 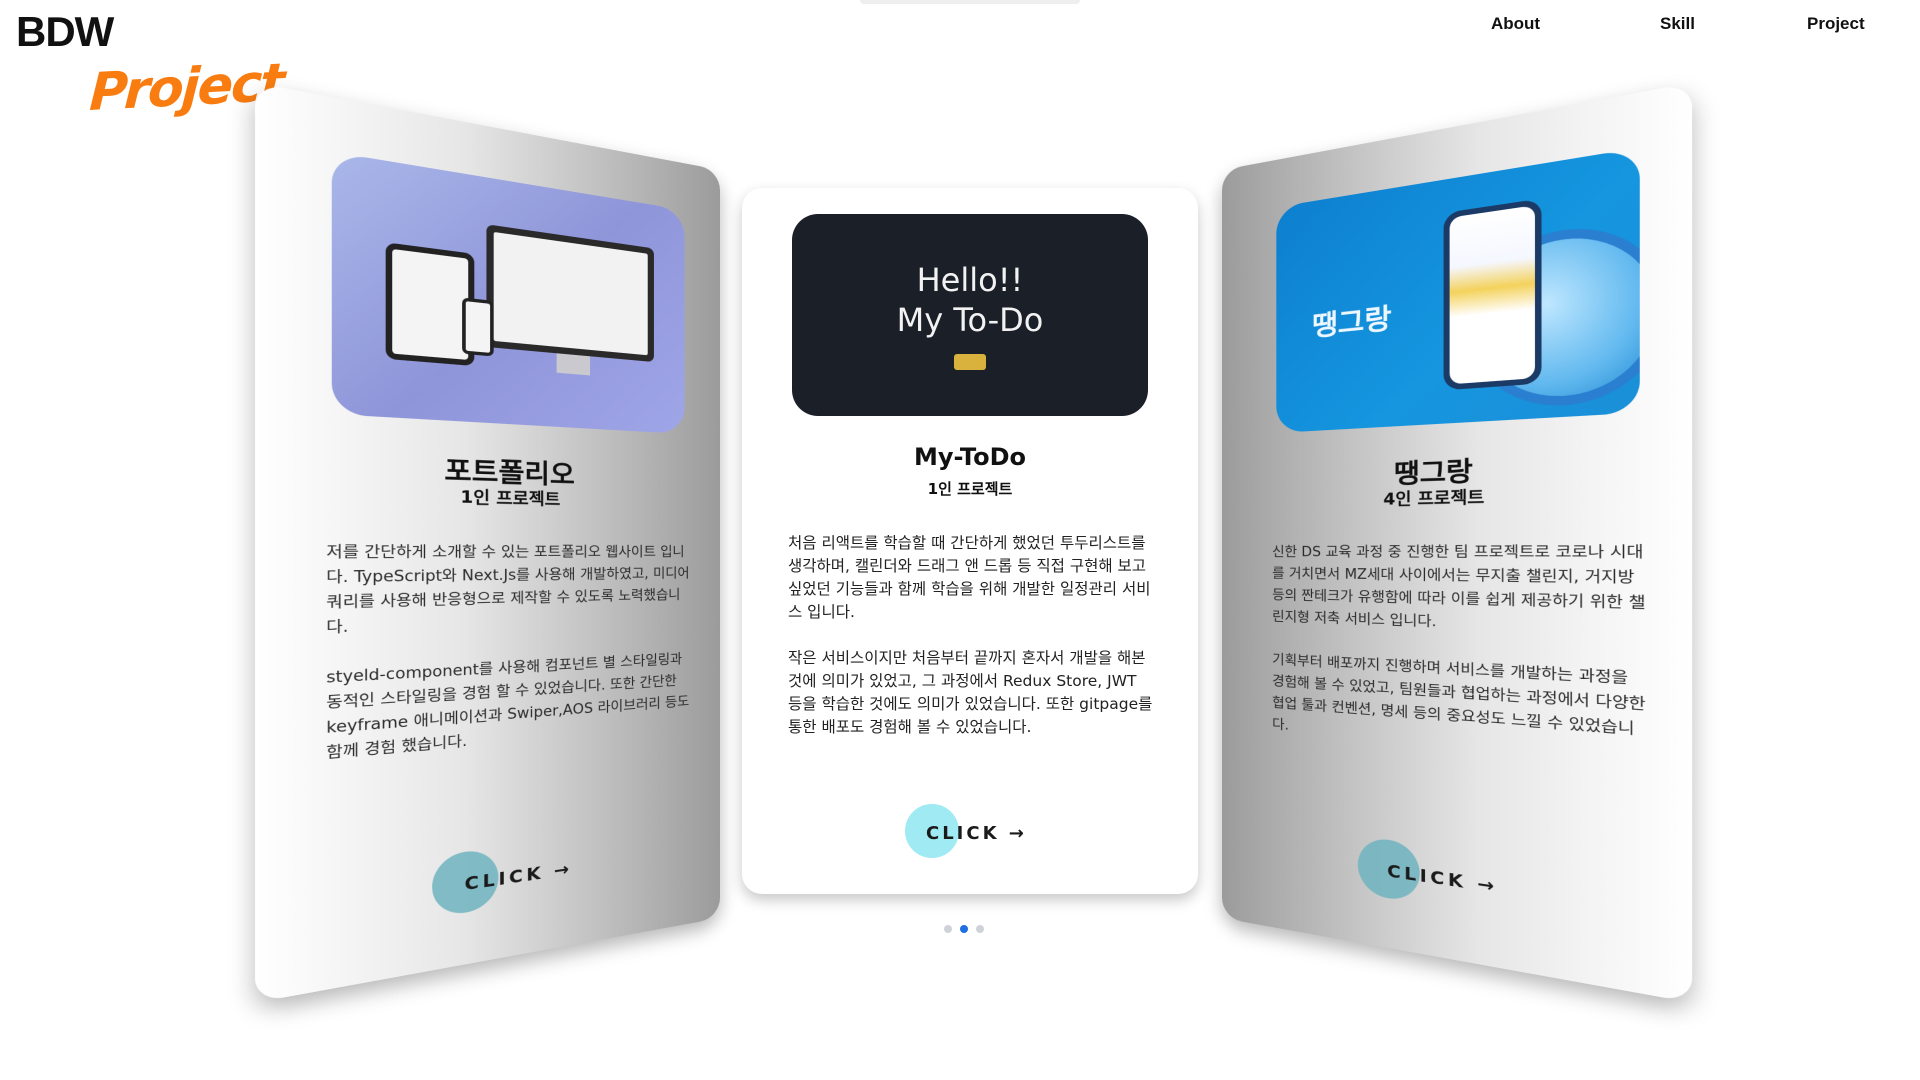 What do you see at coordinates (970, 362) in the screenshot?
I see `thumb-chip` at bounding box center [970, 362].